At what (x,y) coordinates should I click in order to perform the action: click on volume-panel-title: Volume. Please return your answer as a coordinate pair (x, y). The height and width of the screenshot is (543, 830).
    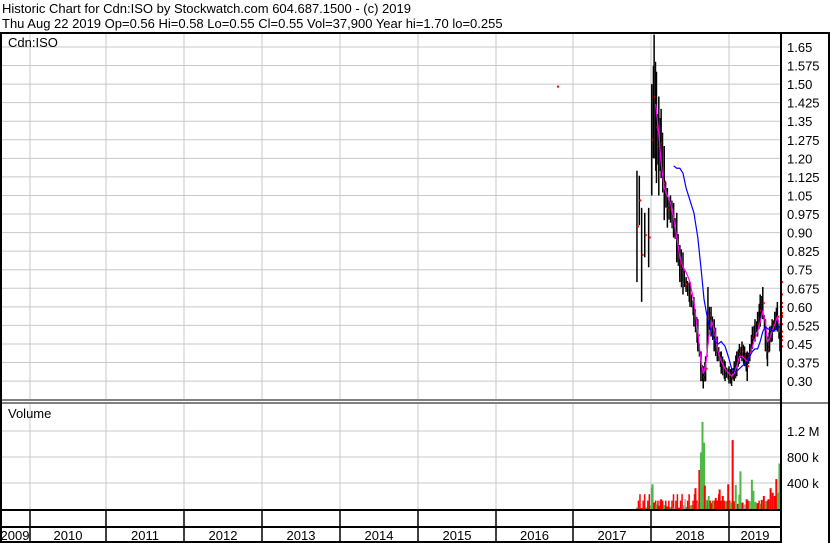
    Looking at the image, I should click on (29, 413).